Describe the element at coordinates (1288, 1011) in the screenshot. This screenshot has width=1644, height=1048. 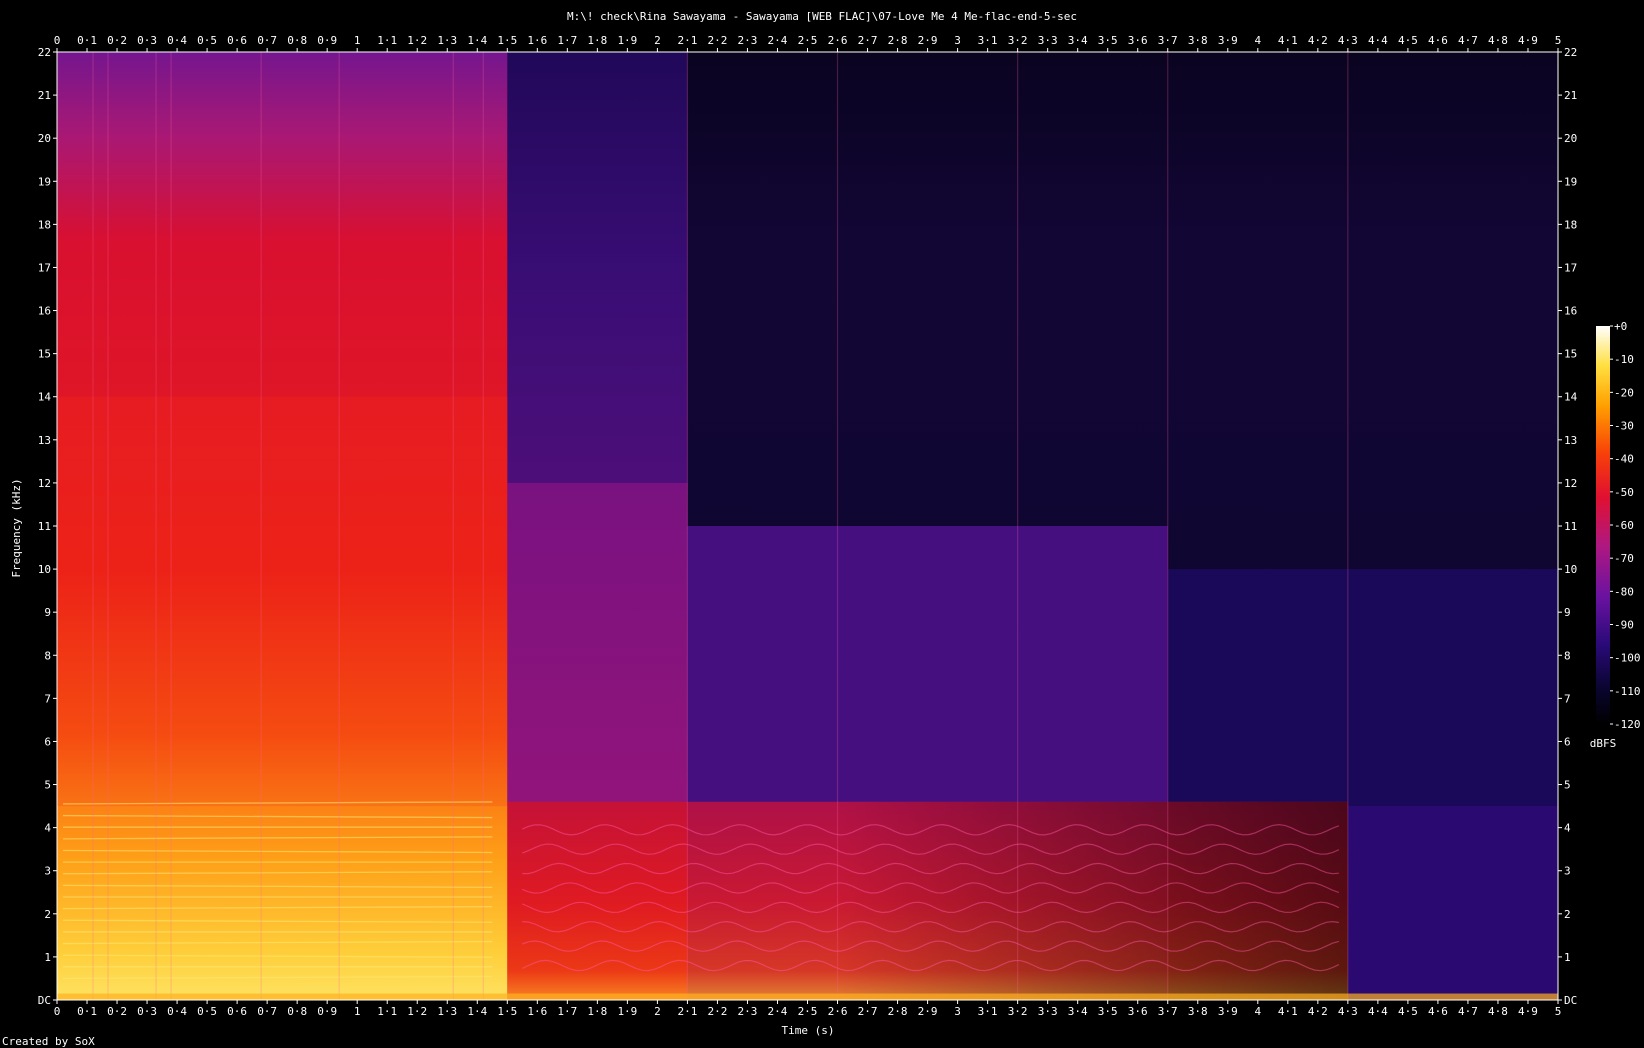
I see `x-tick-label-bottom: 4·1` at that location.